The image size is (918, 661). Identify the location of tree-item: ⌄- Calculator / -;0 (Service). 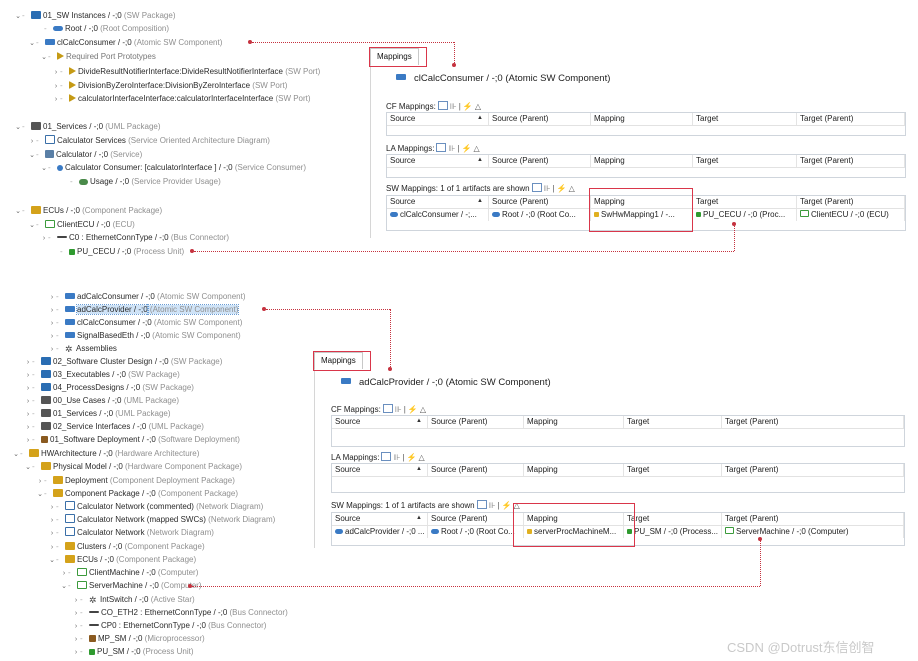
(85, 155).